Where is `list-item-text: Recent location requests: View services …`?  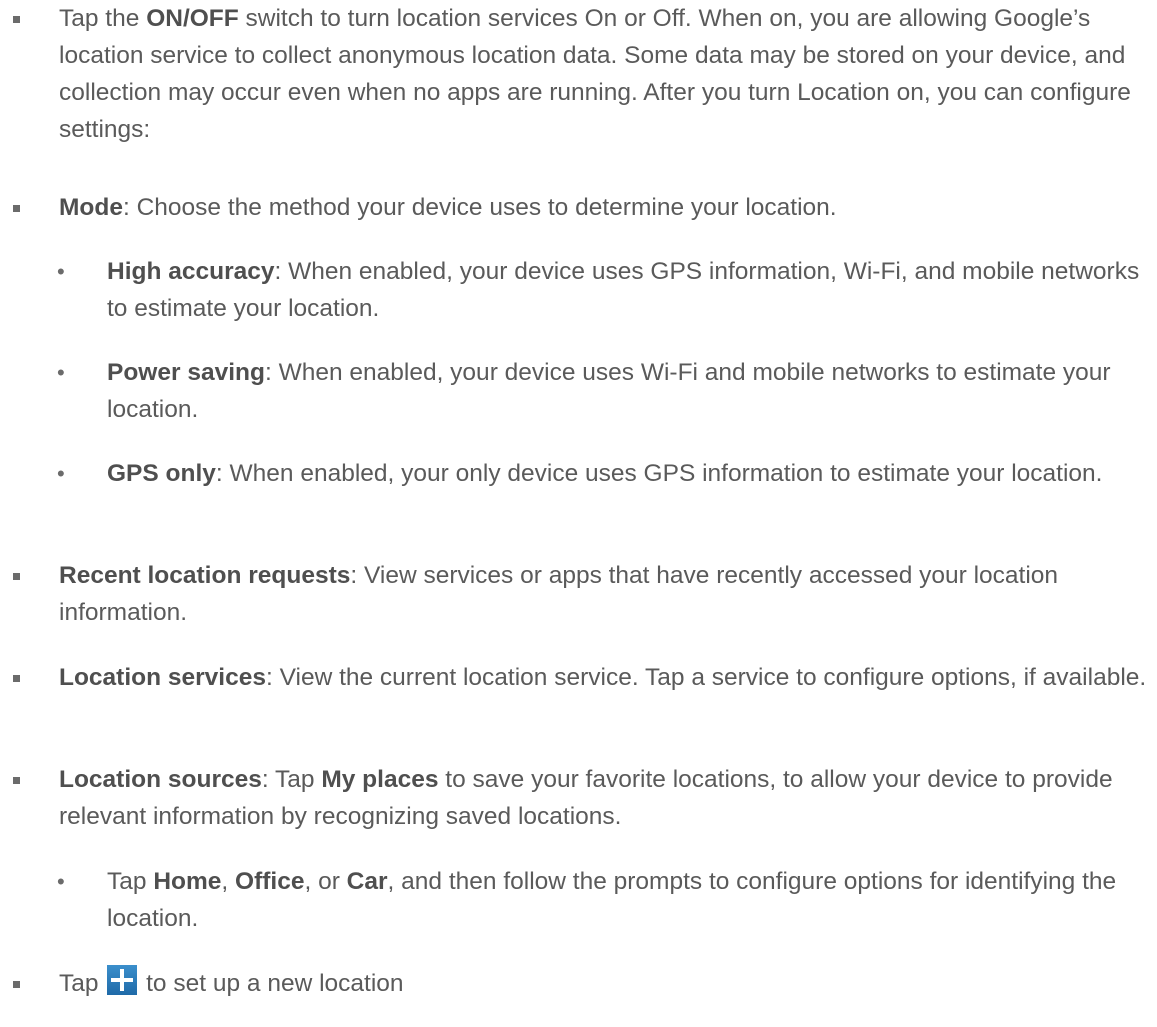 list-item-text: Recent location requests: View services … is located at coordinates (559, 594).